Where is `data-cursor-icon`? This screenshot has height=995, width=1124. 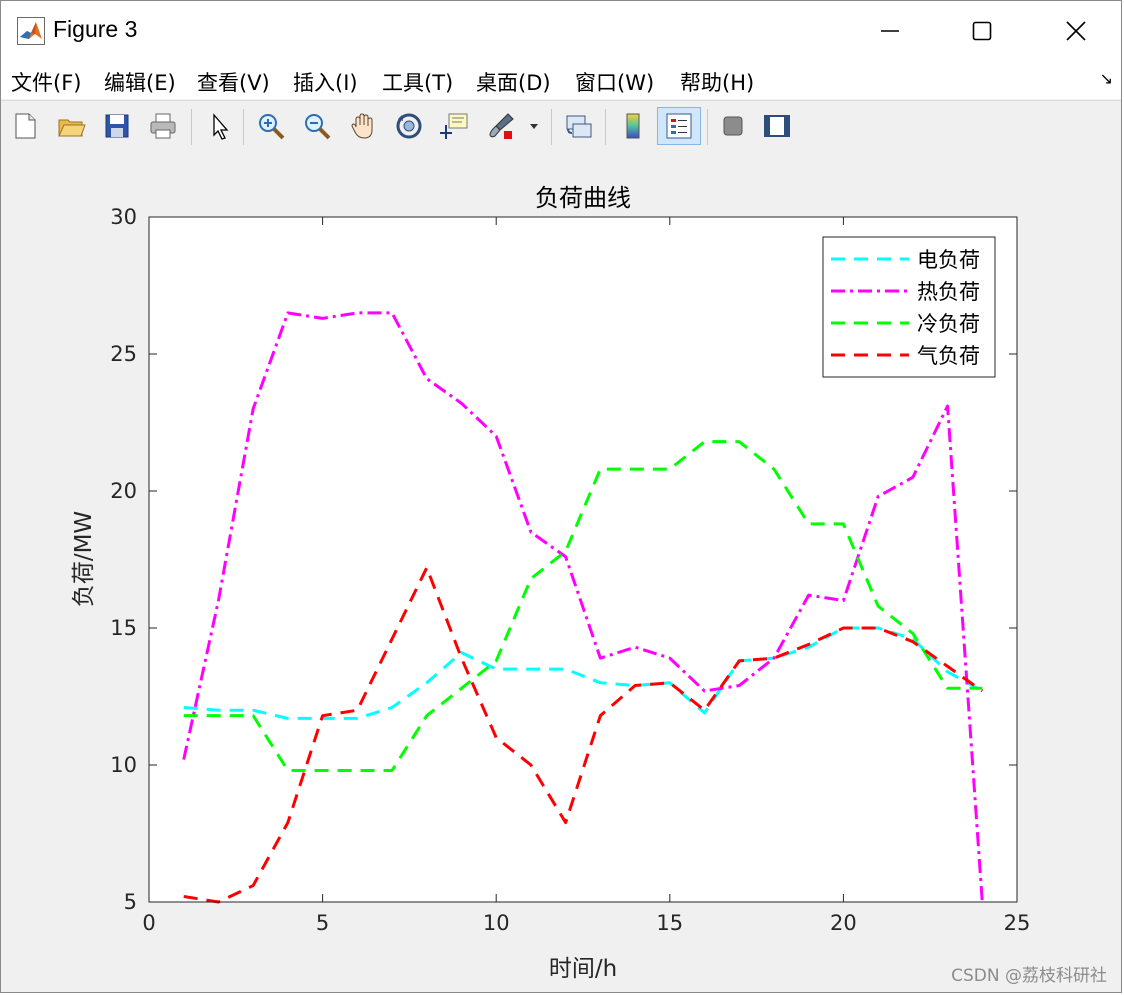
data-cursor-icon is located at coordinates (454, 126).